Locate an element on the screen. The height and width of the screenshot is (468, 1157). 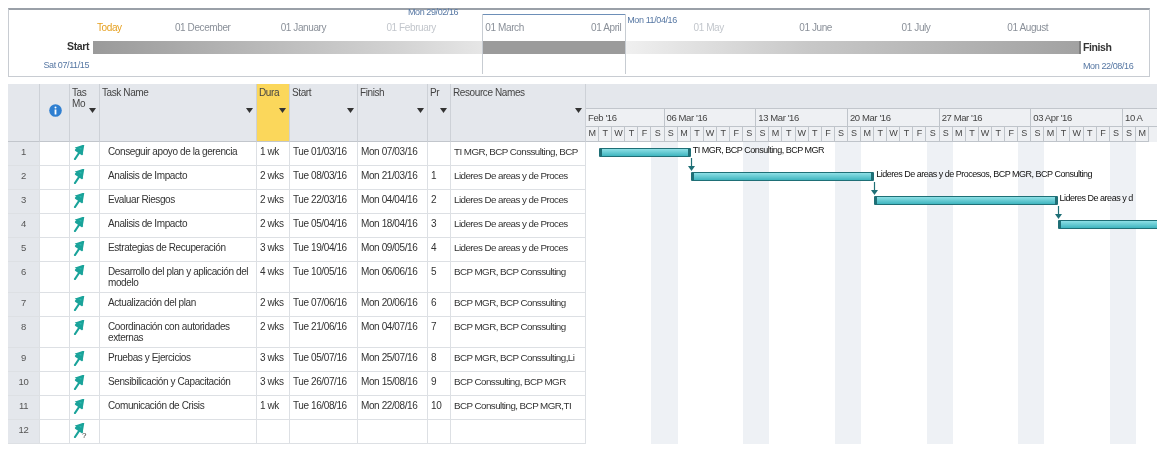
column-header-label: Finish is located at coordinates (372, 92).